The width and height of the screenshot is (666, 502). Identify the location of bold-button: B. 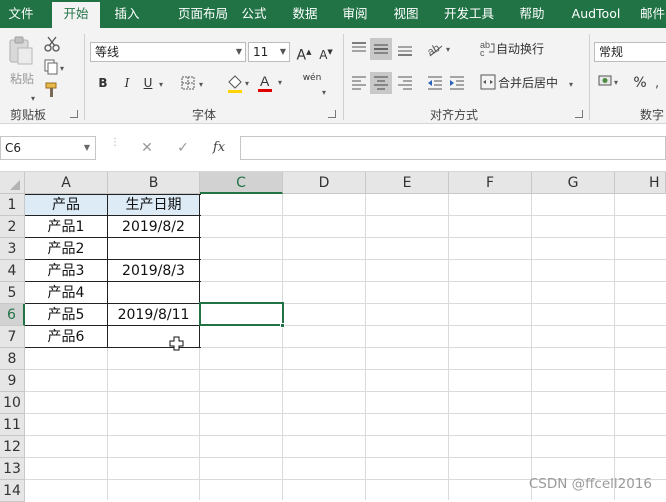
(103, 83).